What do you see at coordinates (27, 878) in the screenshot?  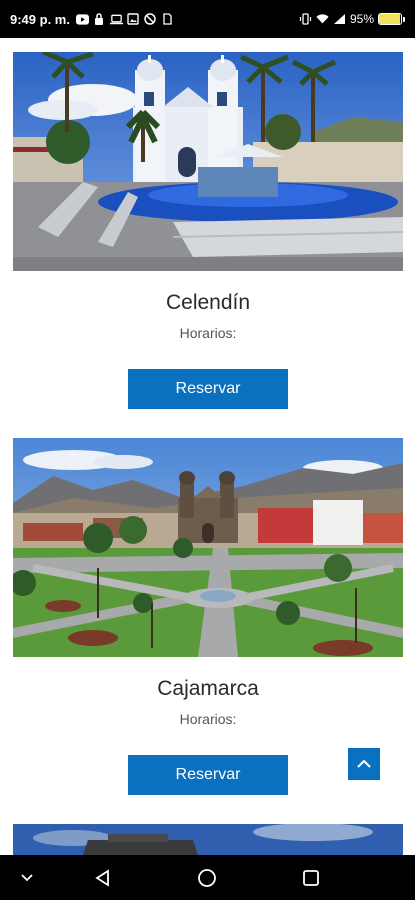 I see `collapse-icon` at bounding box center [27, 878].